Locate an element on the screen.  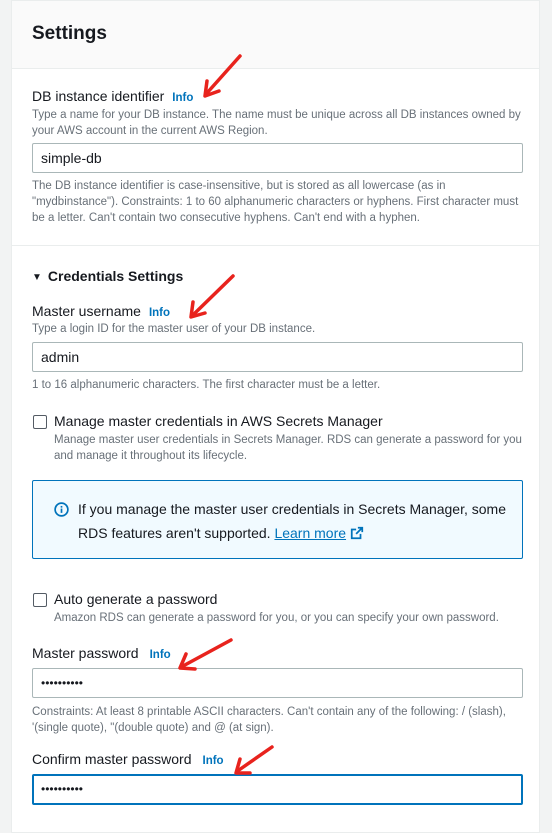
page-title: Settings is located at coordinates (69, 33).